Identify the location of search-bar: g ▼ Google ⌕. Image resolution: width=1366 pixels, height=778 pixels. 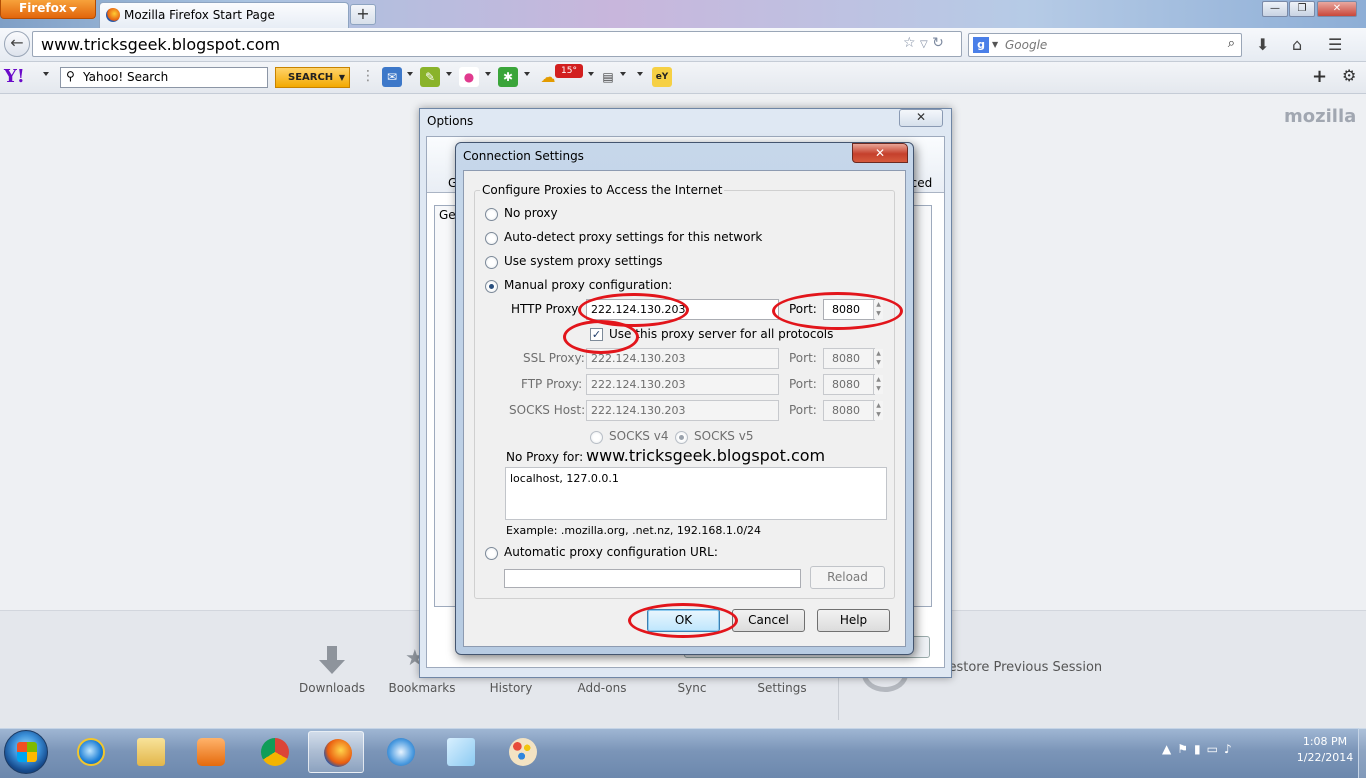
(1105, 45).